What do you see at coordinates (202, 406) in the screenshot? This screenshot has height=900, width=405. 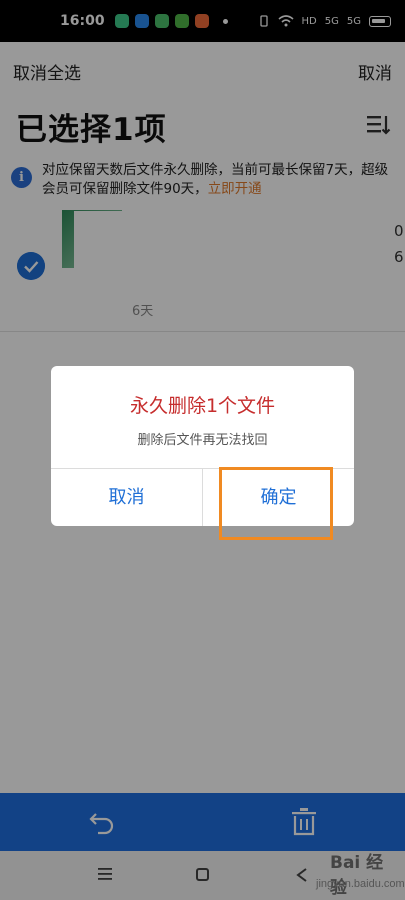 I see `dialog-title: 永久删除1个文件` at bounding box center [202, 406].